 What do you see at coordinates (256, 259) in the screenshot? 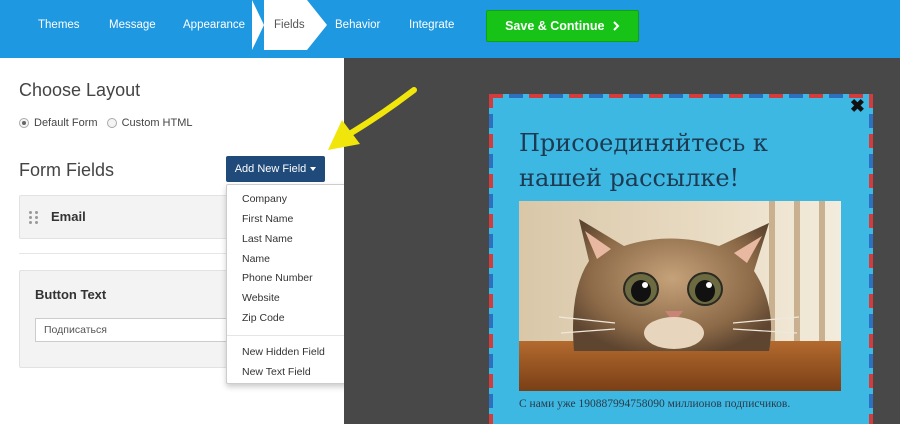
I see `menu-item-name: Name` at bounding box center [256, 259].